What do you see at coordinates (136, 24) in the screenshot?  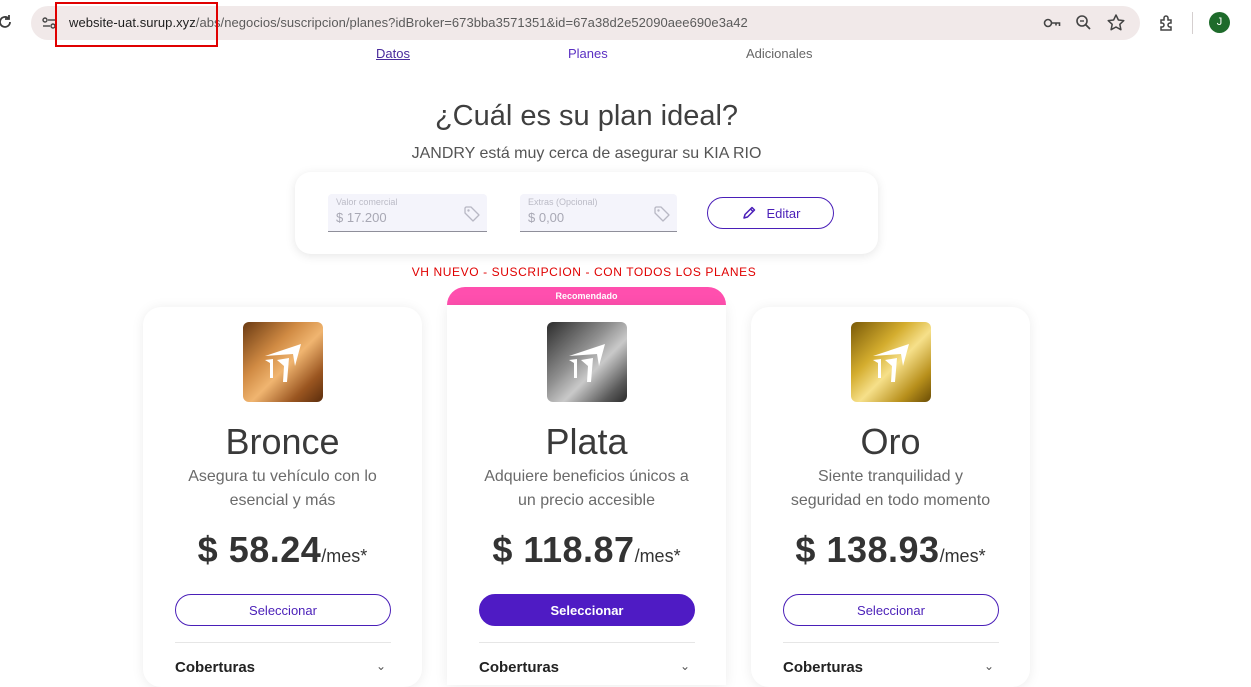 I see `url-highlight-annotation` at bounding box center [136, 24].